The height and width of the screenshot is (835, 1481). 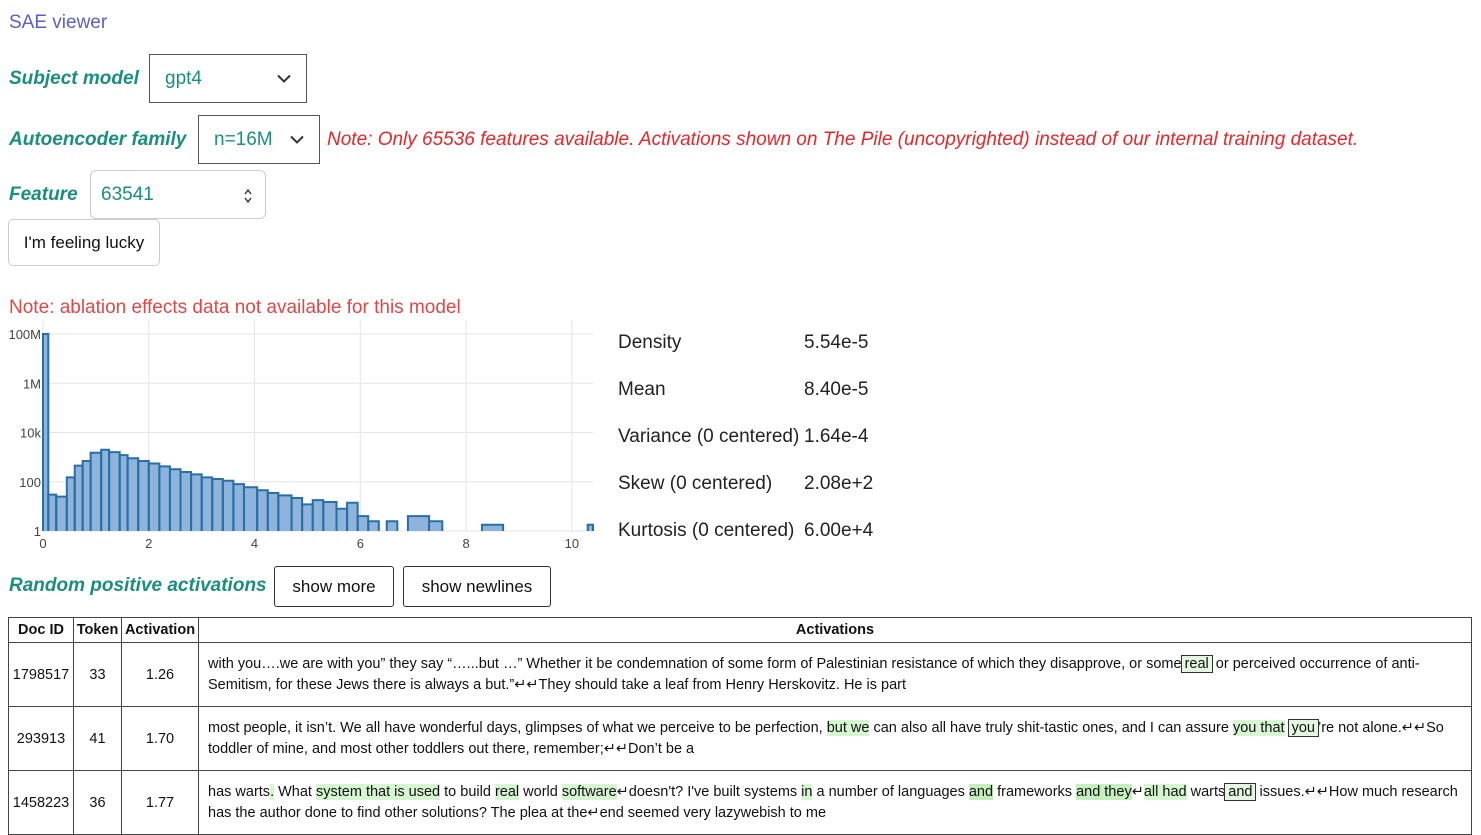 I want to click on token-text: ↵doesn't? I've built systems, so click(x=709, y=791).